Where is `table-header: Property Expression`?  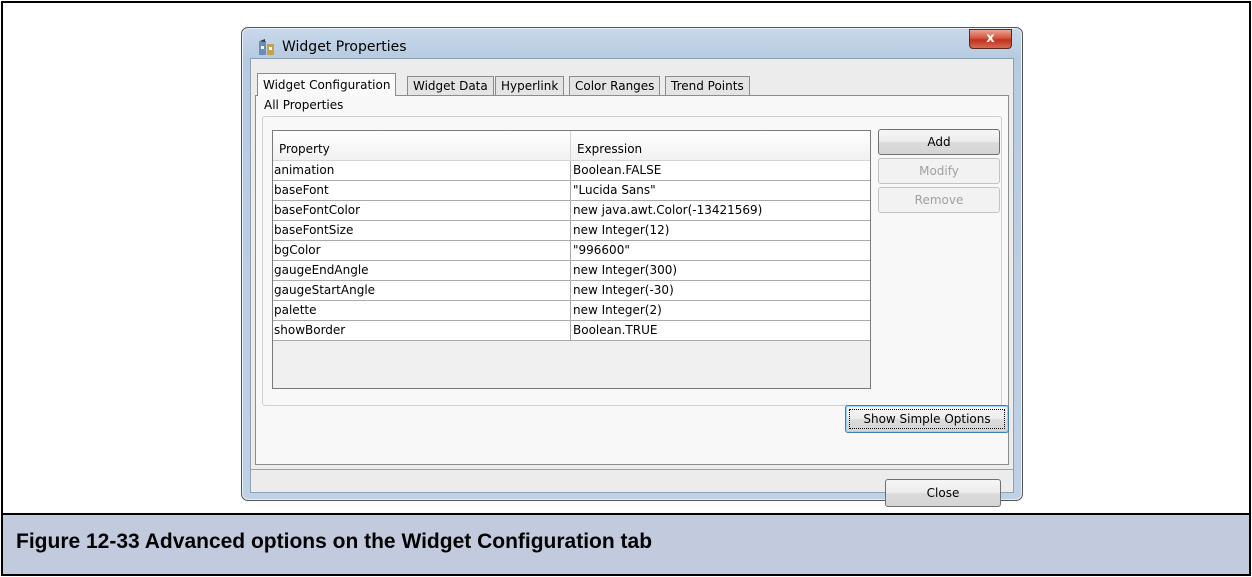 table-header: Property Expression is located at coordinates (571, 146).